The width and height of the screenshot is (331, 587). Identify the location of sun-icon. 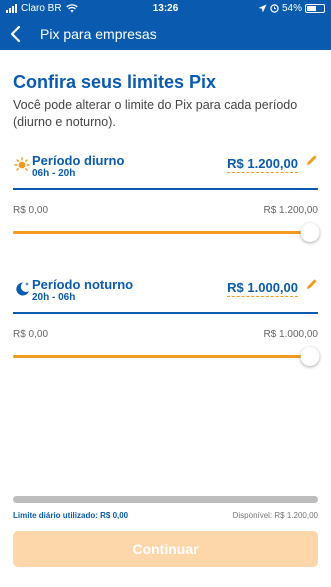
(22, 164).